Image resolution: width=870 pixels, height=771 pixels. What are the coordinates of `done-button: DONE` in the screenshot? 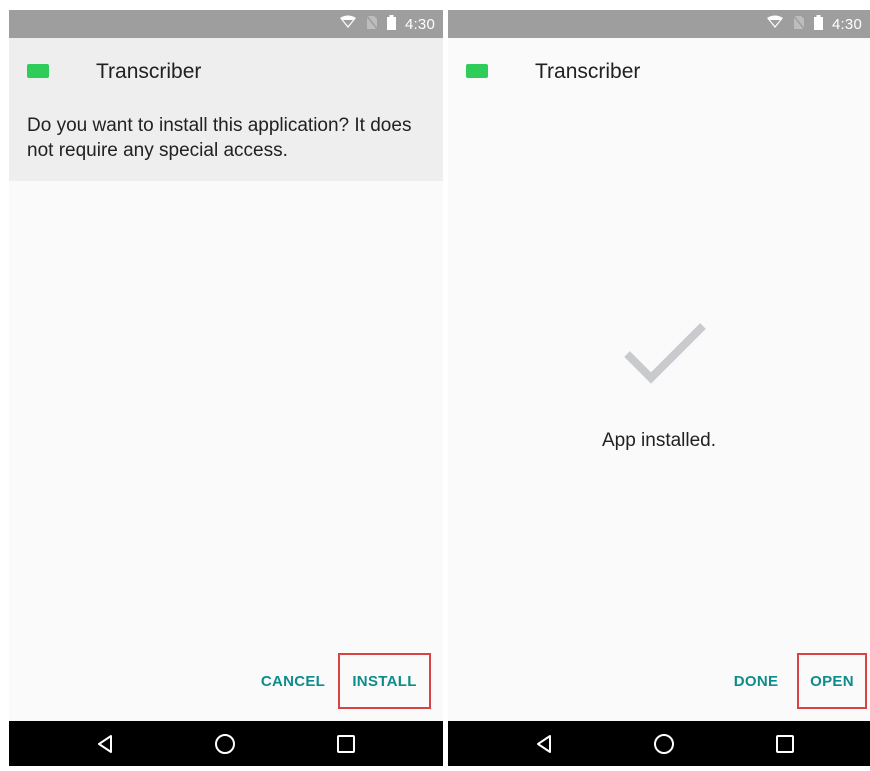 It's located at (756, 681).